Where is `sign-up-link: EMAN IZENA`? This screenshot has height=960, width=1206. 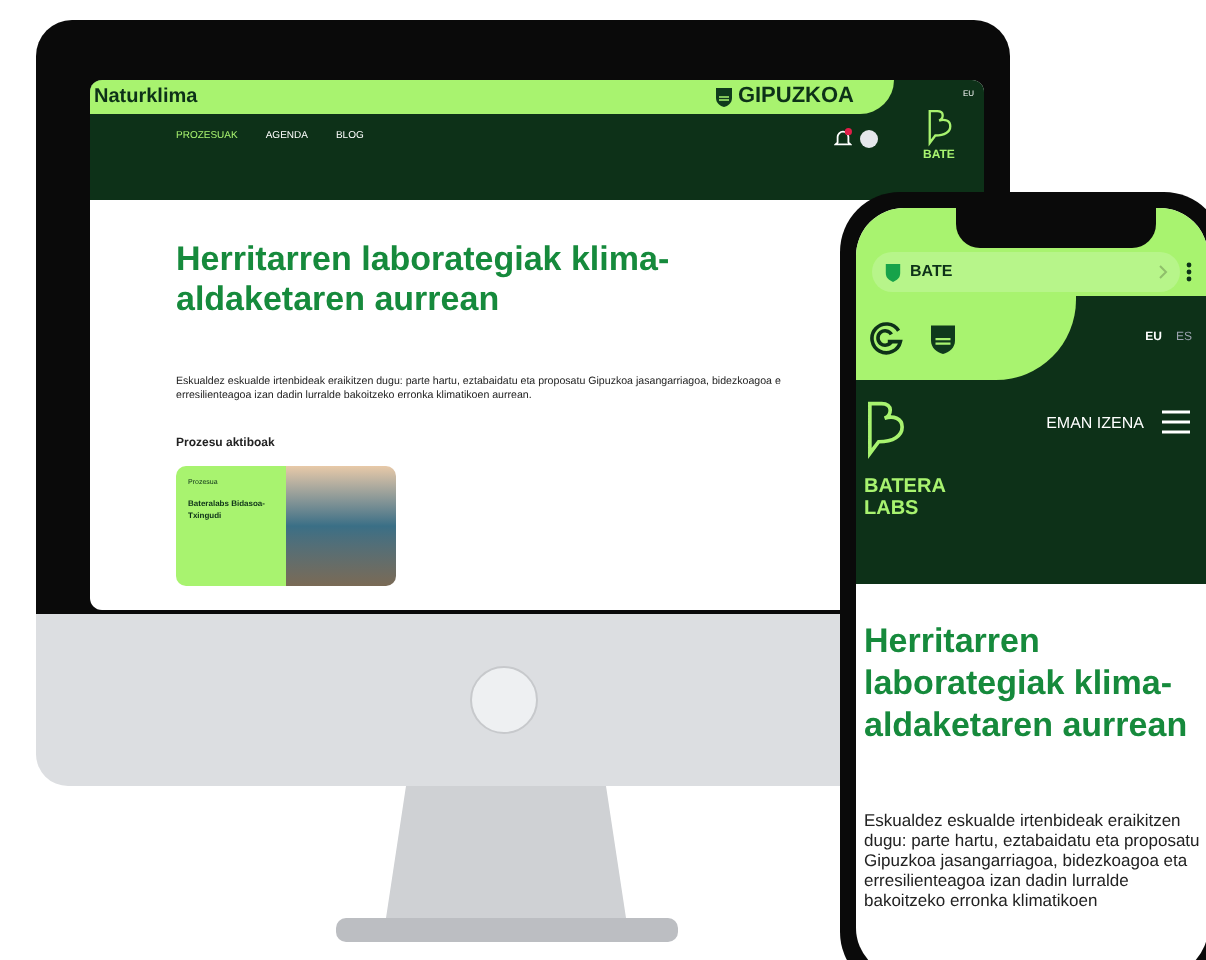
sign-up-link: EMAN IZENA is located at coordinates (1095, 498).